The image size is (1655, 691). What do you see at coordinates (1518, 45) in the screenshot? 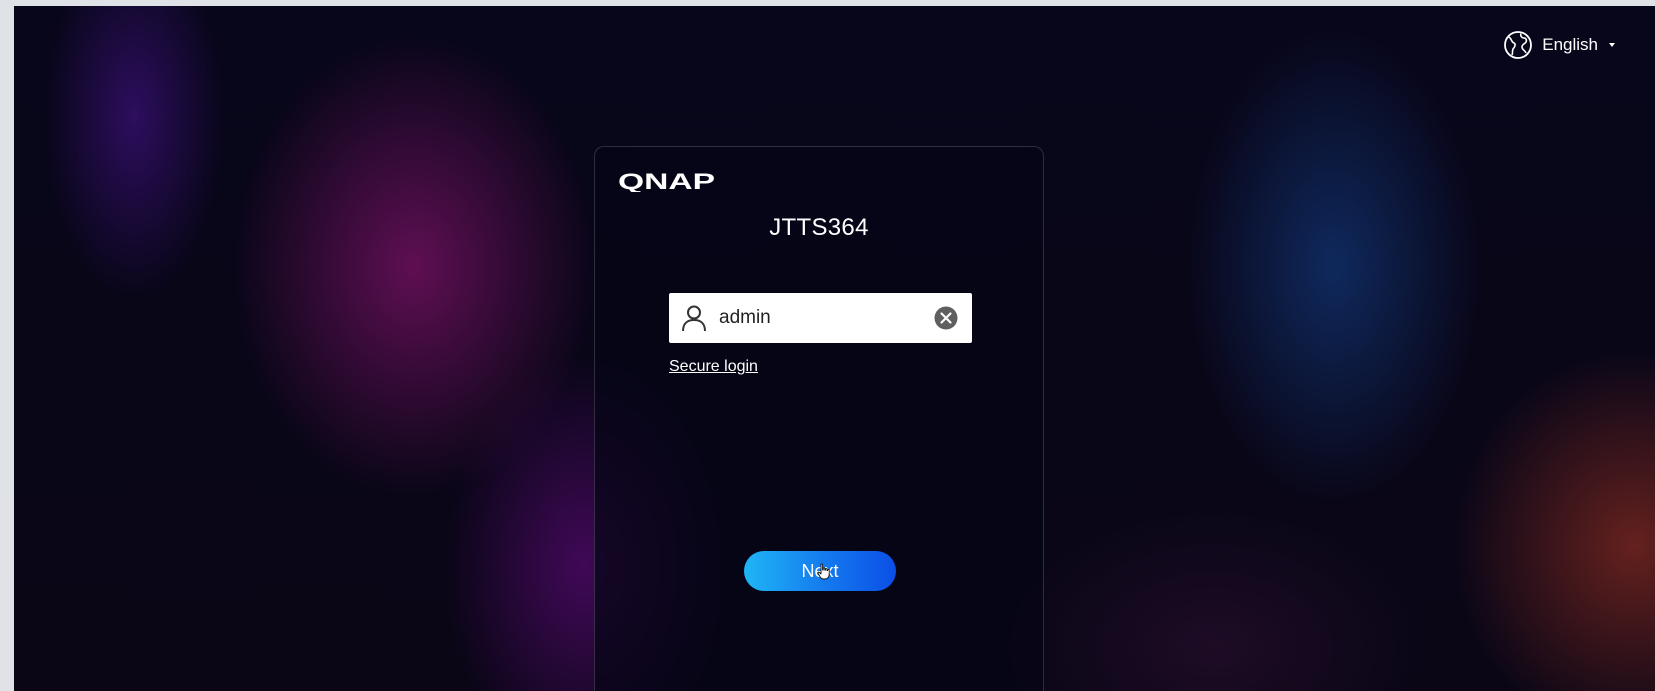
I see `globe-icon` at bounding box center [1518, 45].